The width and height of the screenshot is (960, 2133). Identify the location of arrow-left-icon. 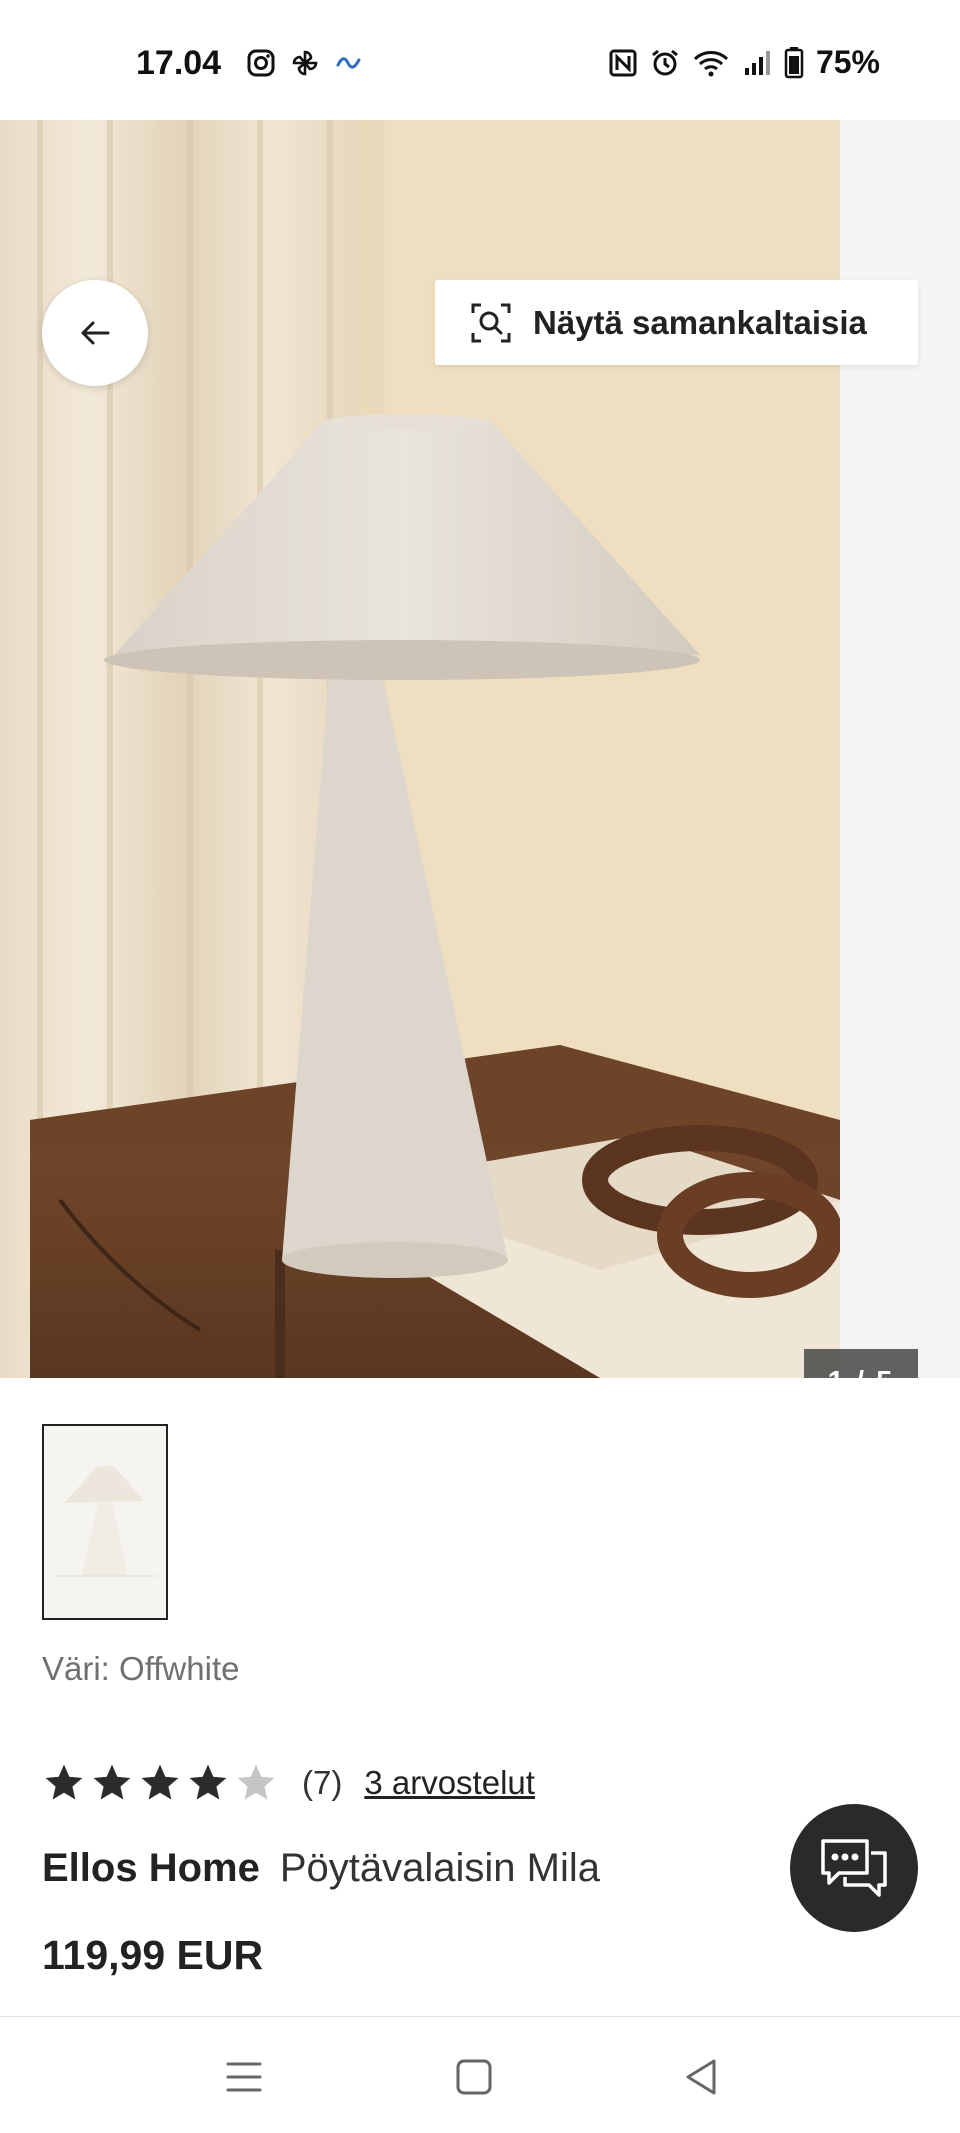
(95, 333).